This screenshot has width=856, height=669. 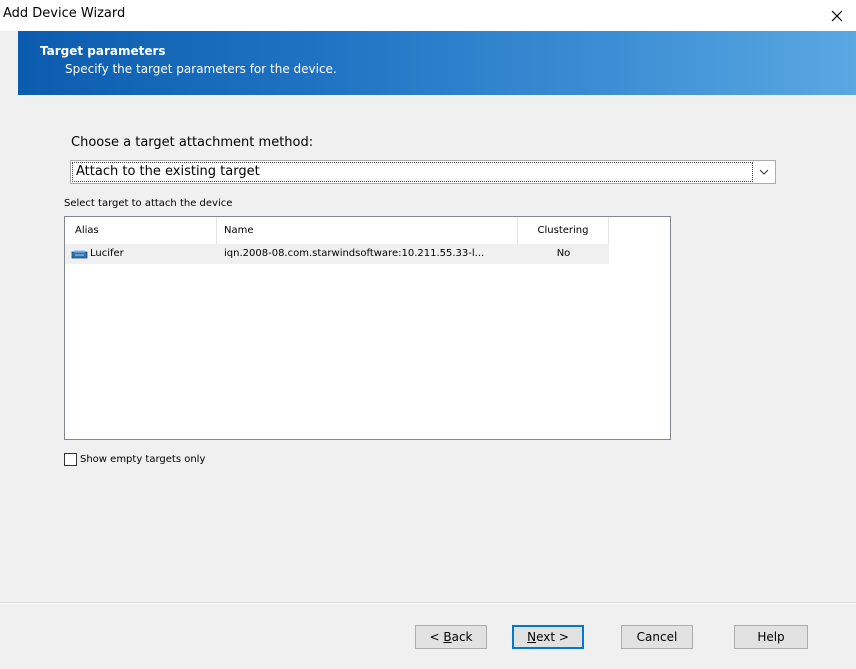 I want to click on attachment-method-value: Attach to the existing target, so click(x=412, y=172).